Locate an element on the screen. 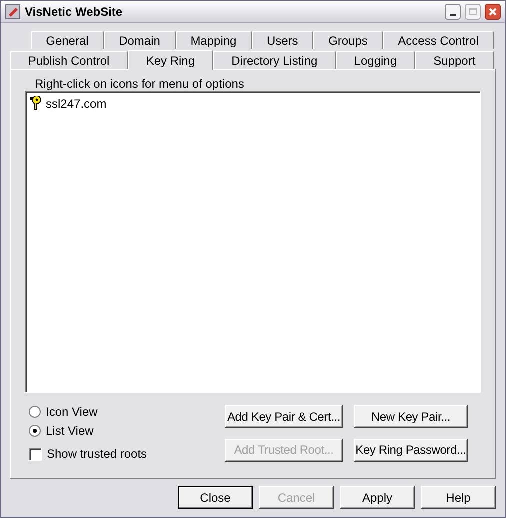 The image size is (506, 518). key-icon is located at coordinates (36, 104).